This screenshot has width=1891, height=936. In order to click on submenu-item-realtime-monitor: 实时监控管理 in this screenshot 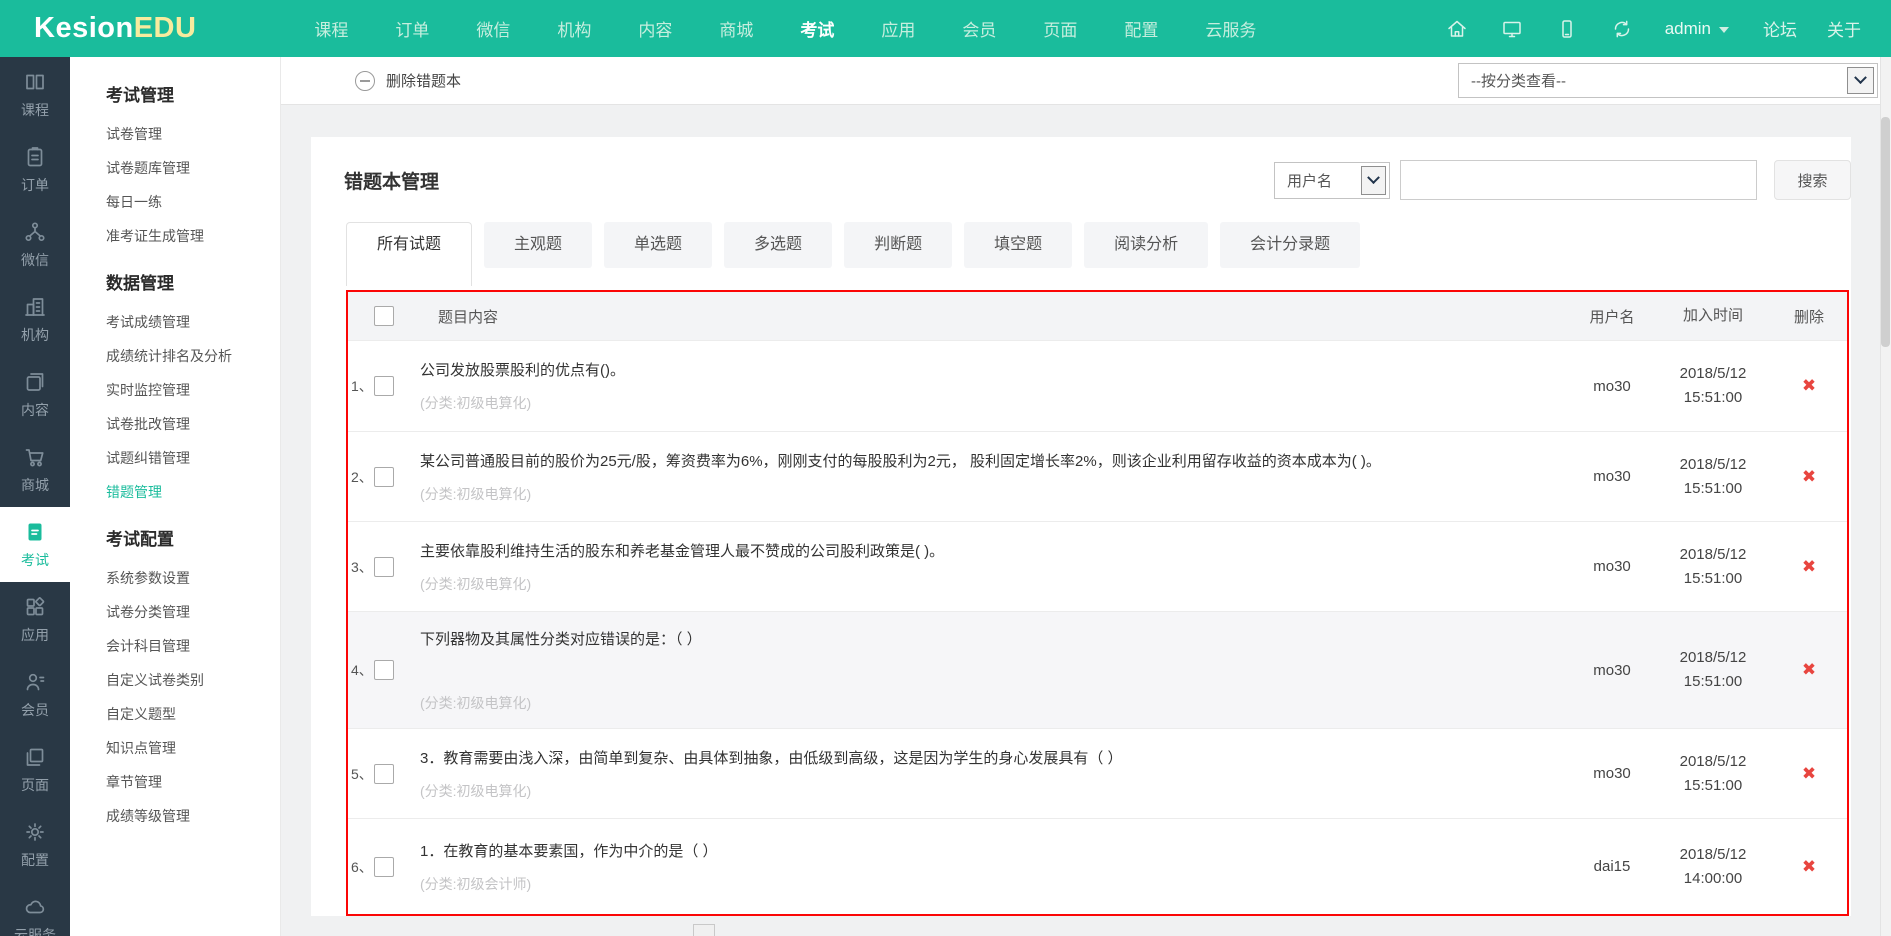, I will do `click(193, 390)`.